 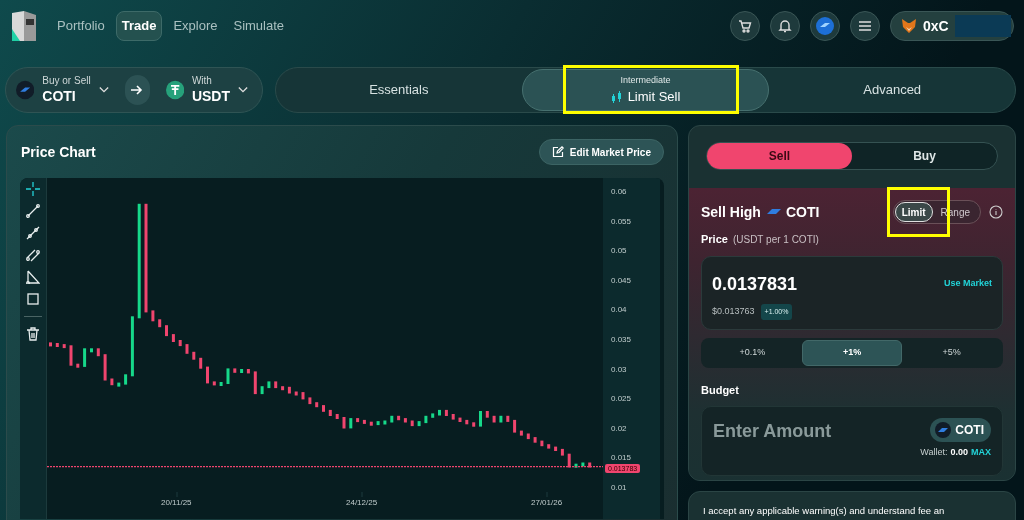 I want to click on trash-icon, so click(x=33, y=334).